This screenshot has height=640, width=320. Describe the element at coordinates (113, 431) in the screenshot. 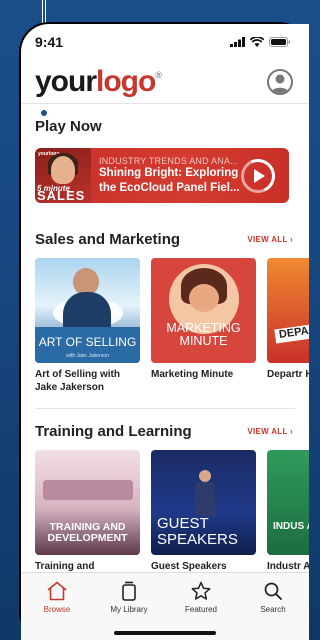

I see `training-title: Training and Learning` at that location.